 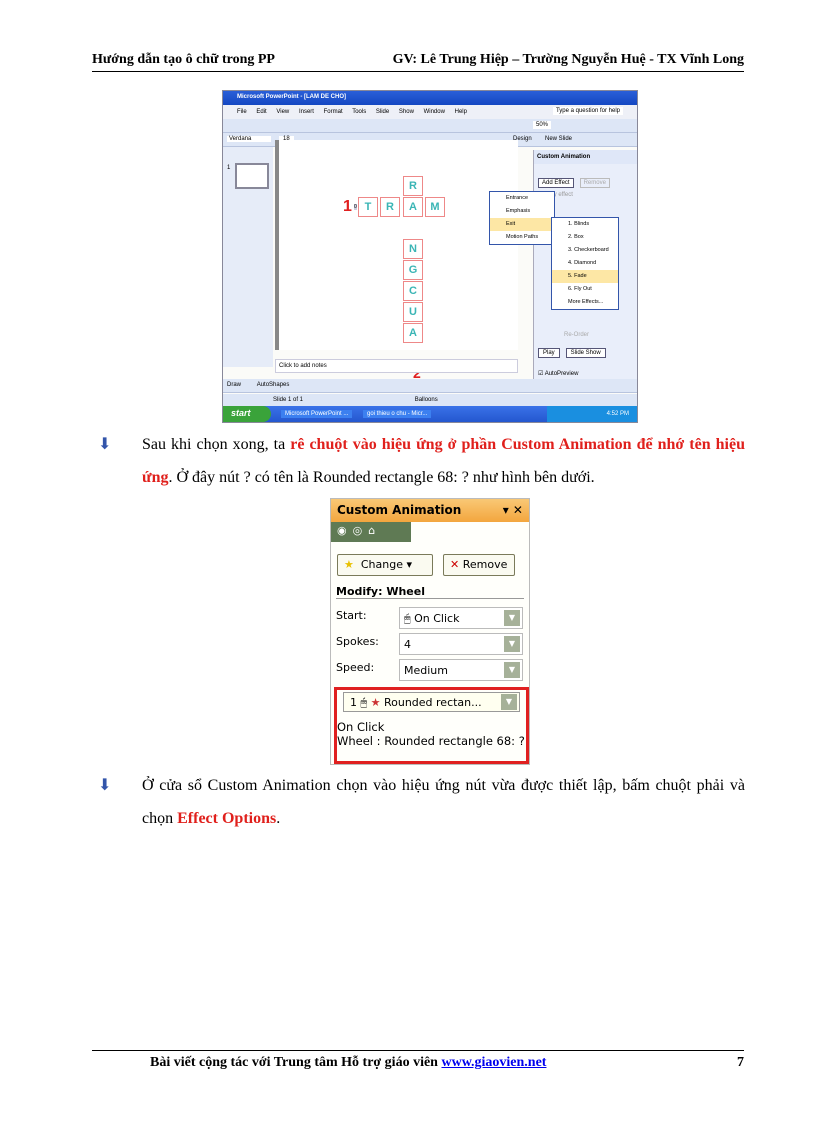 I want to click on crossword-cell: C, so click(x=413, y=291).